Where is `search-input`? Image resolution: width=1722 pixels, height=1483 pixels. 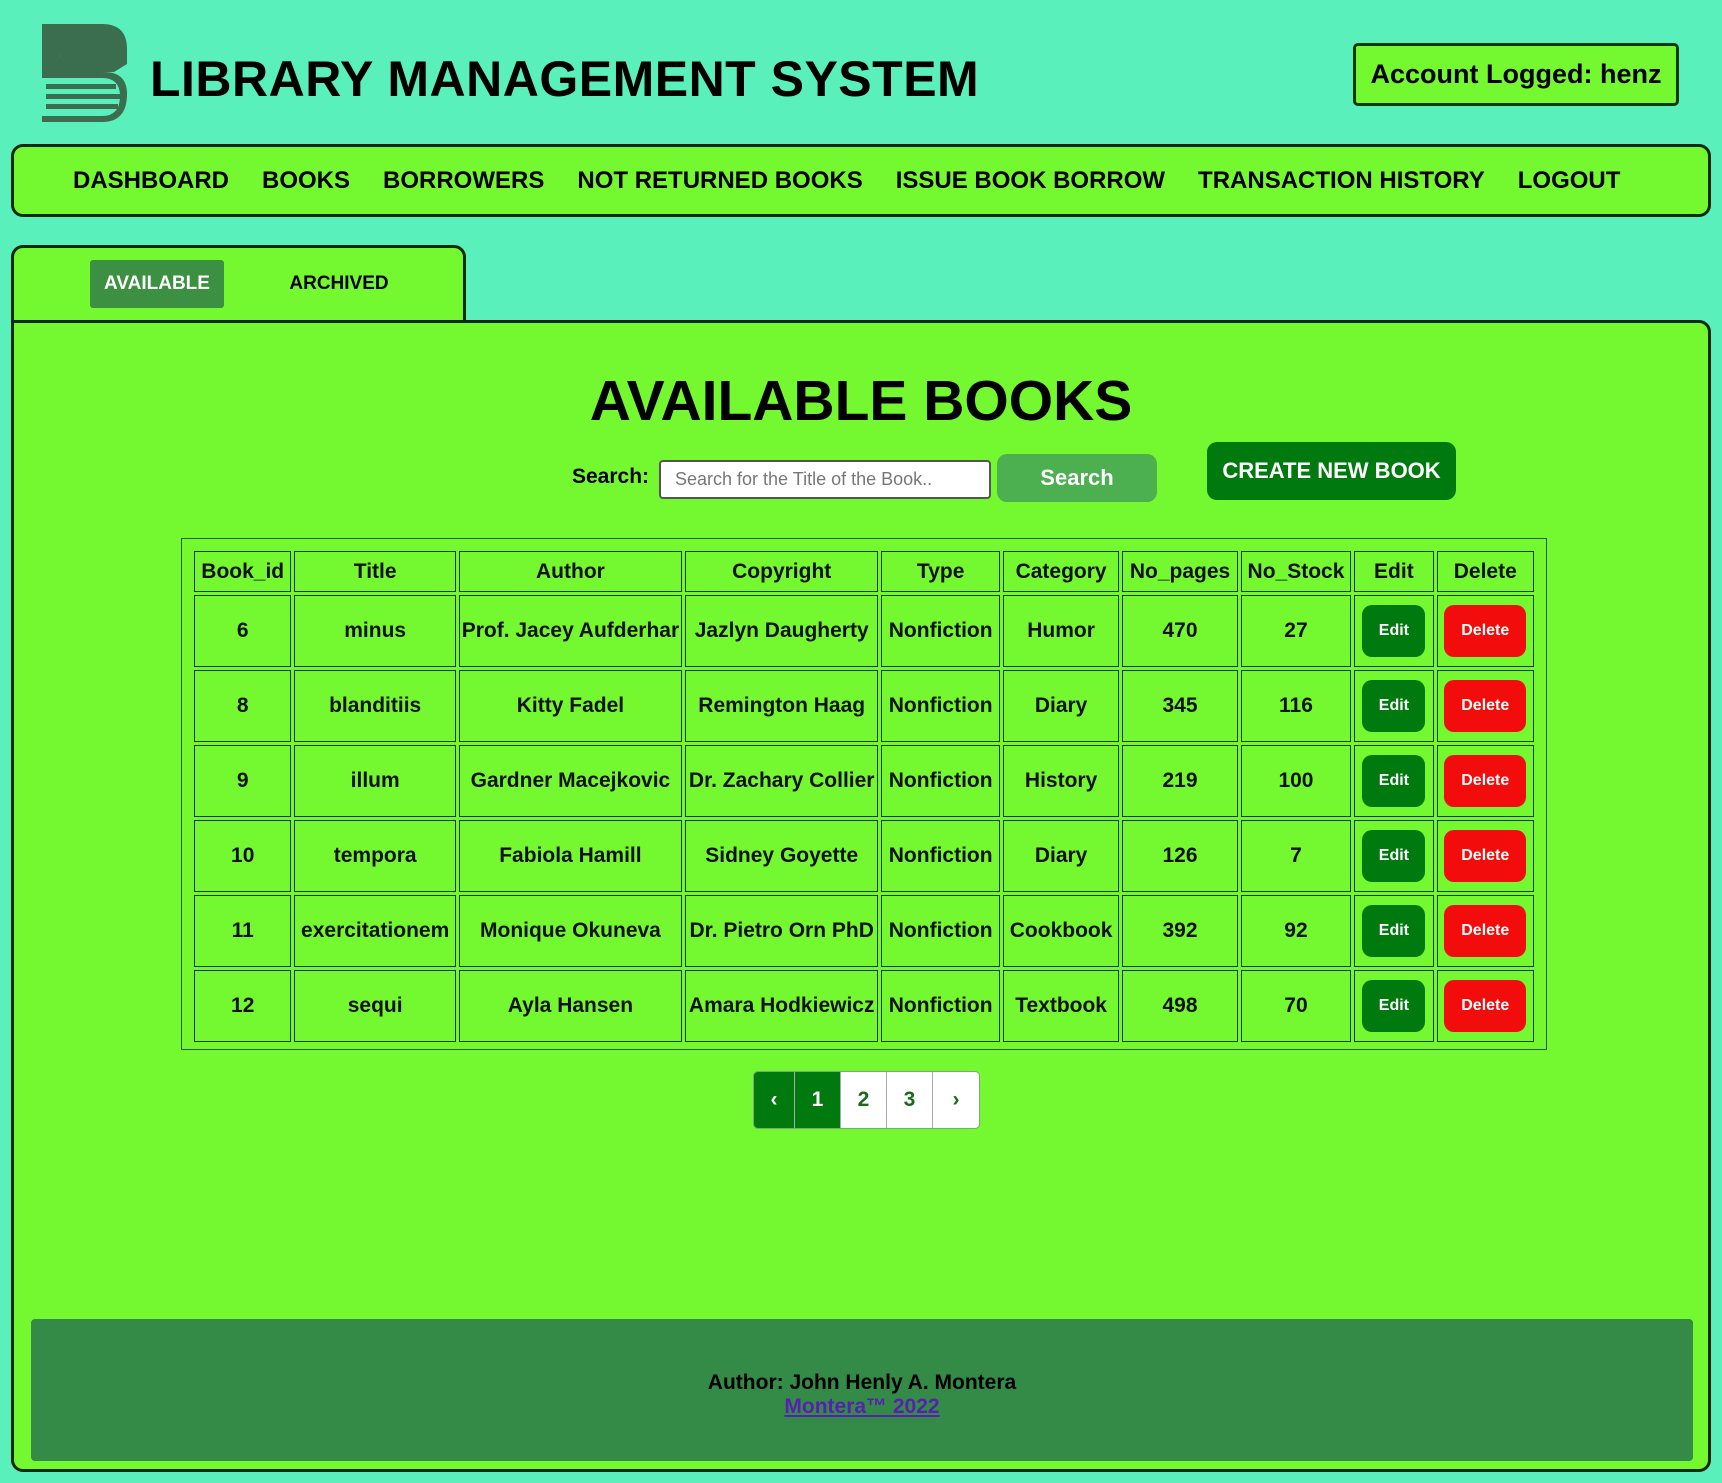
search-input is located at coordinates (825, 479).